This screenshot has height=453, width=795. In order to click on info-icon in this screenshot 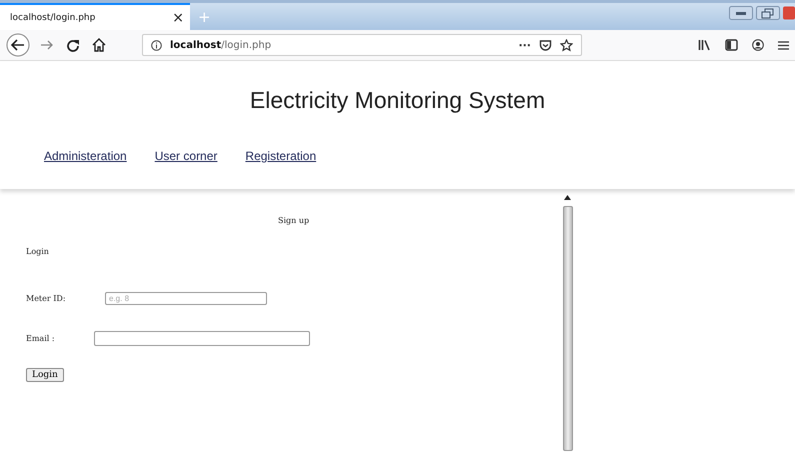, I will do `click(156, 45)`.